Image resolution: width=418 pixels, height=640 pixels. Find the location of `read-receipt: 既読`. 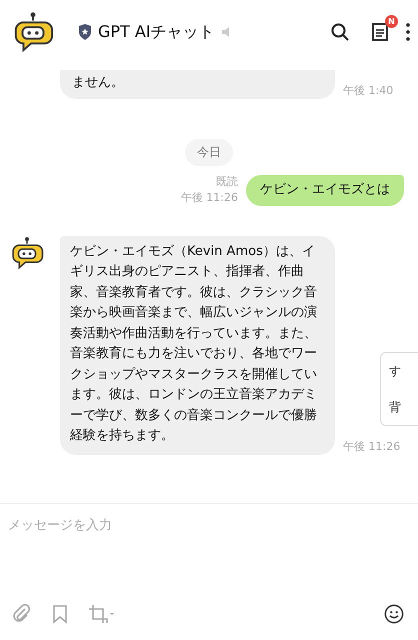

read-receipt: 既読 is located at coordinates (227, 182).